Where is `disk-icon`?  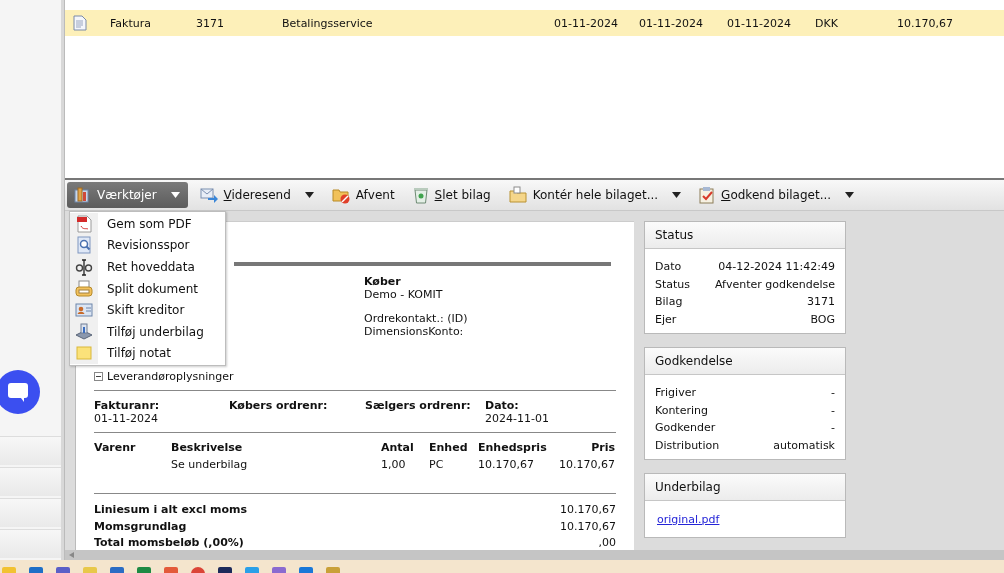
disk-icon is located at coordinates (84, 331).